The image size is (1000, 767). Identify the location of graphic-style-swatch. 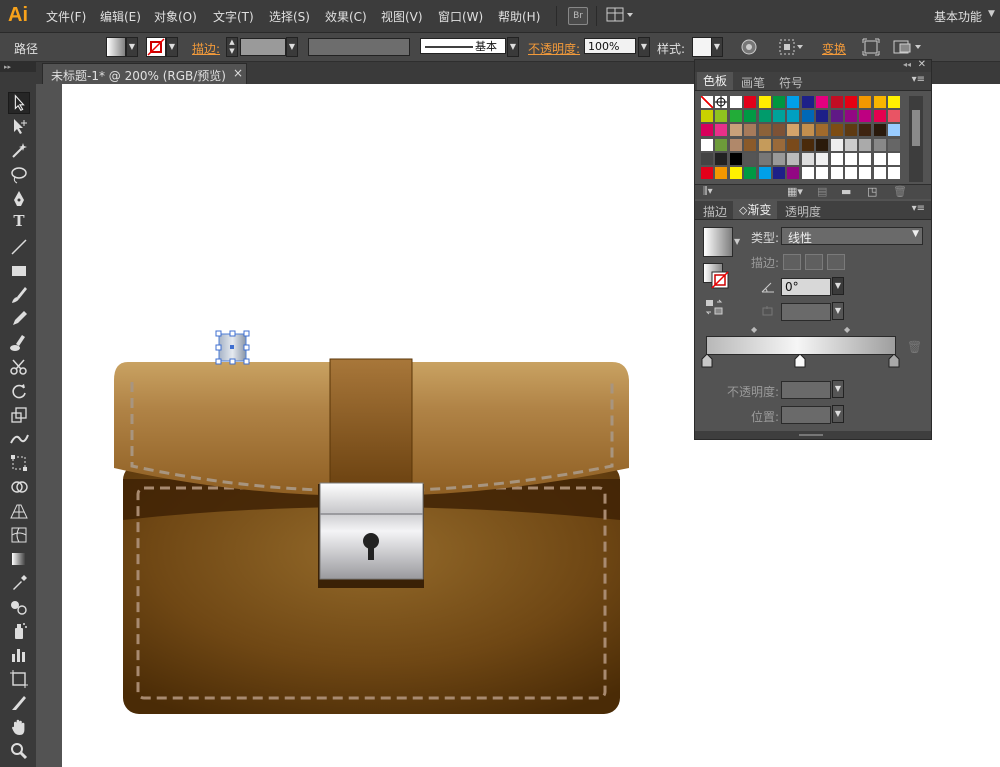
(702, 47).